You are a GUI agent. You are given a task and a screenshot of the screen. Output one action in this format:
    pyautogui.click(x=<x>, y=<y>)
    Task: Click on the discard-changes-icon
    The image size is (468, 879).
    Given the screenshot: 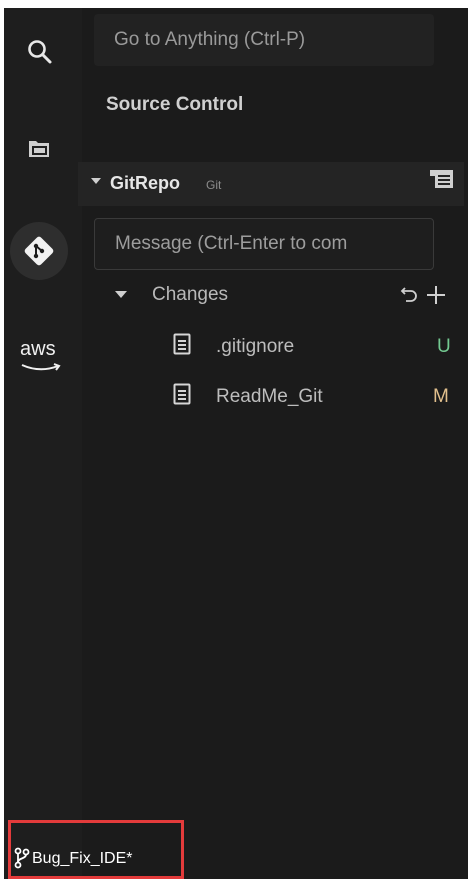 What is the action you would take?
    pyautogui.click(x=409, y=296)
    